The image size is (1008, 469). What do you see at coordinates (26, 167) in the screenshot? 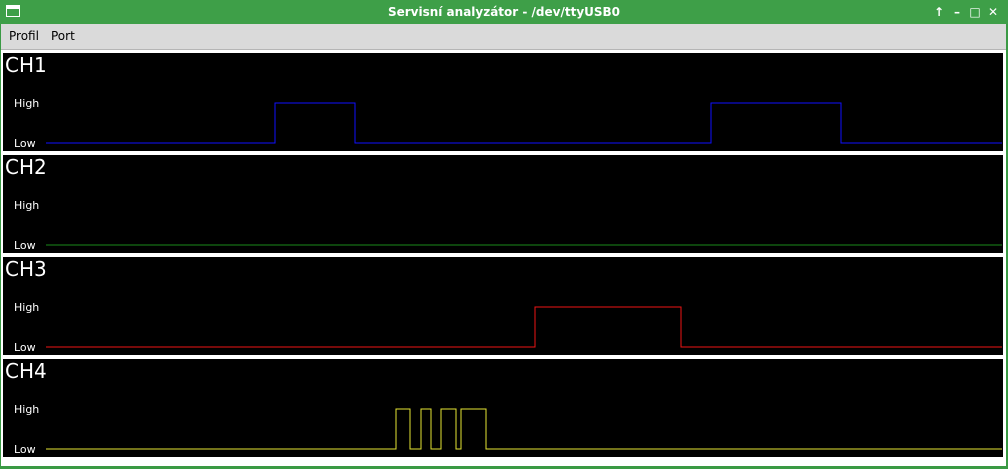
I see `channel-name: CH2` at bounding box center [26, 167].